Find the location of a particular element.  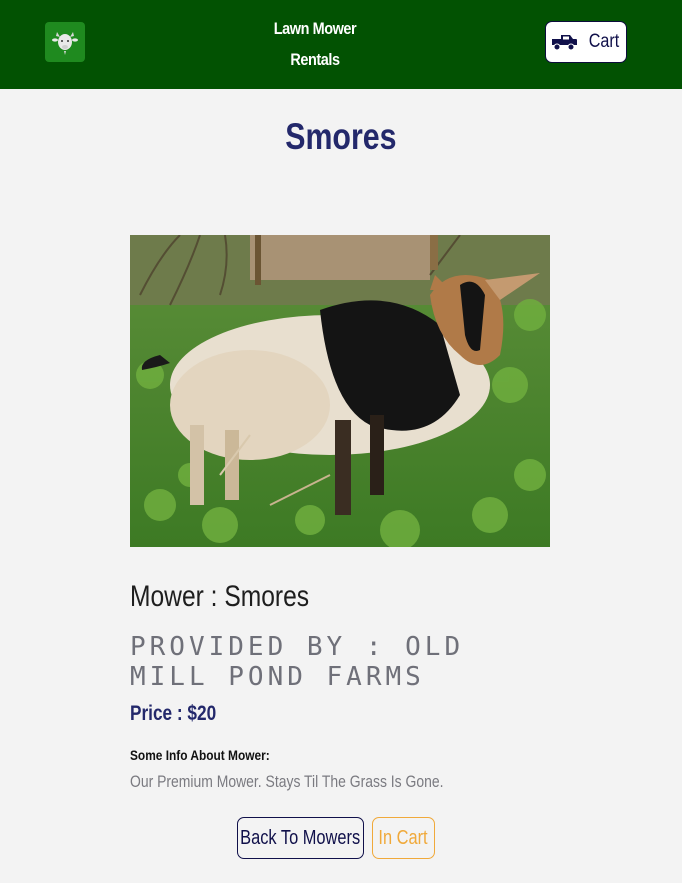

page-title: Smores is located at coordinates (341, 136).